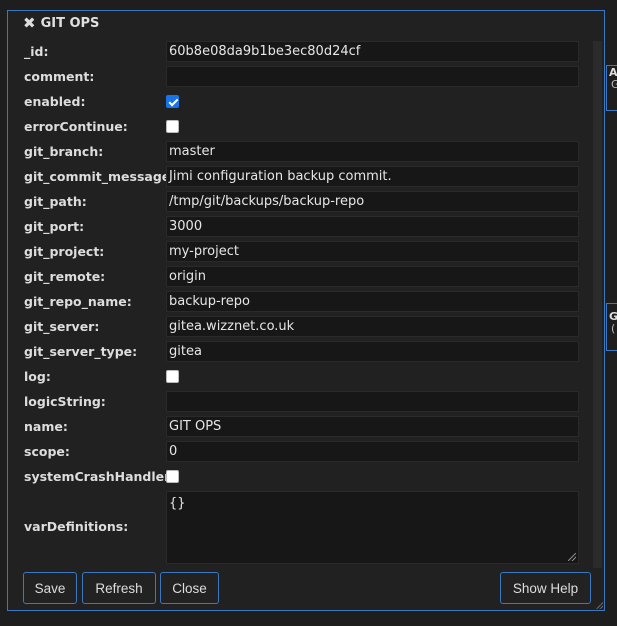 This screenshot has width=617, height=626. I want to click on property-row: git_path: /tmp/git/backups/backup-repo, so click(310, 201).